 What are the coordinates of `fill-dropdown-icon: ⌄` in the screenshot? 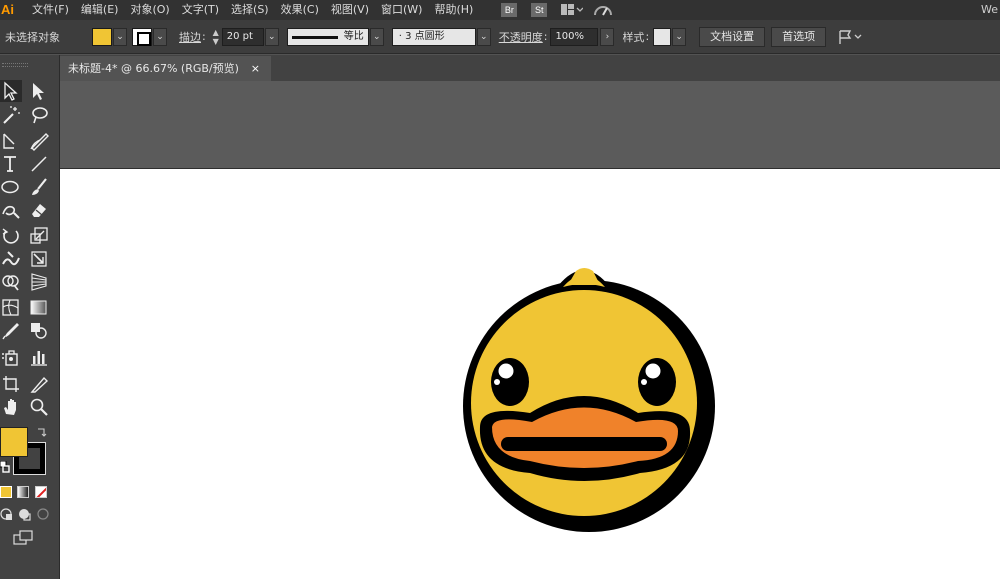 It's located at (120, 36).